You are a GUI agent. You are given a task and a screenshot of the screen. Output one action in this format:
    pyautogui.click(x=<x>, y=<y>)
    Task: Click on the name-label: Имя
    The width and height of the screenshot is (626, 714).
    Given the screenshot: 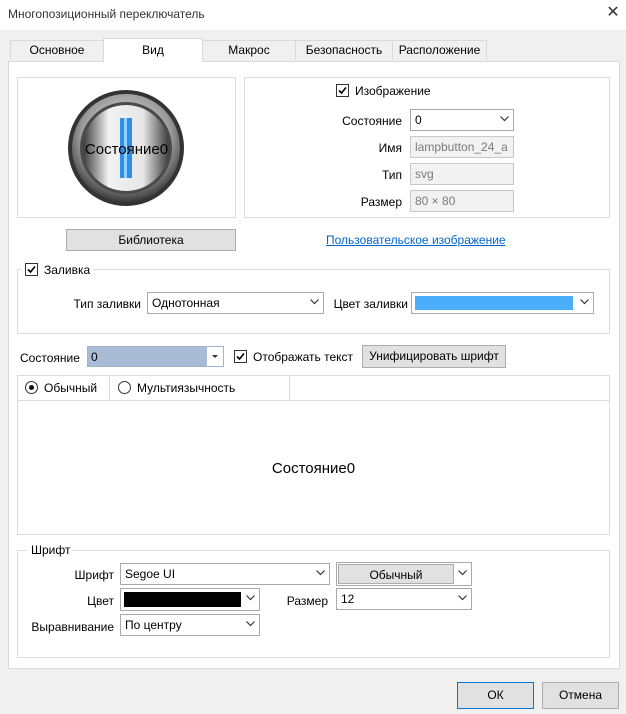 What is the action you would take?
    pyautogui.click(x=390, y=148)
    